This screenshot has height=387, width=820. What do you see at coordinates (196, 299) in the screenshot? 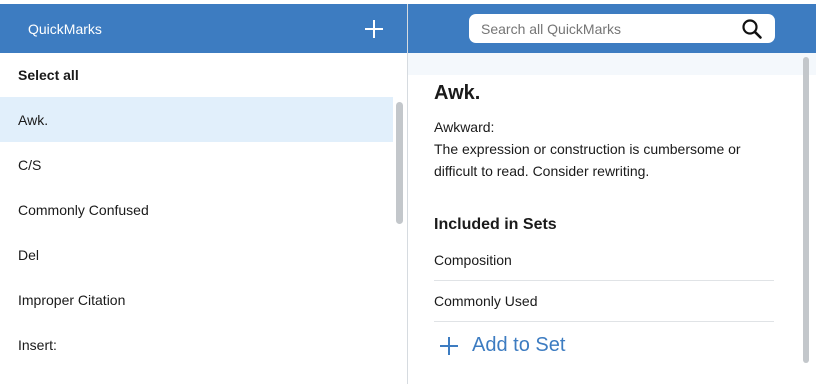
I see `list-item: Improper Citation` at bounding box center [196, 299].